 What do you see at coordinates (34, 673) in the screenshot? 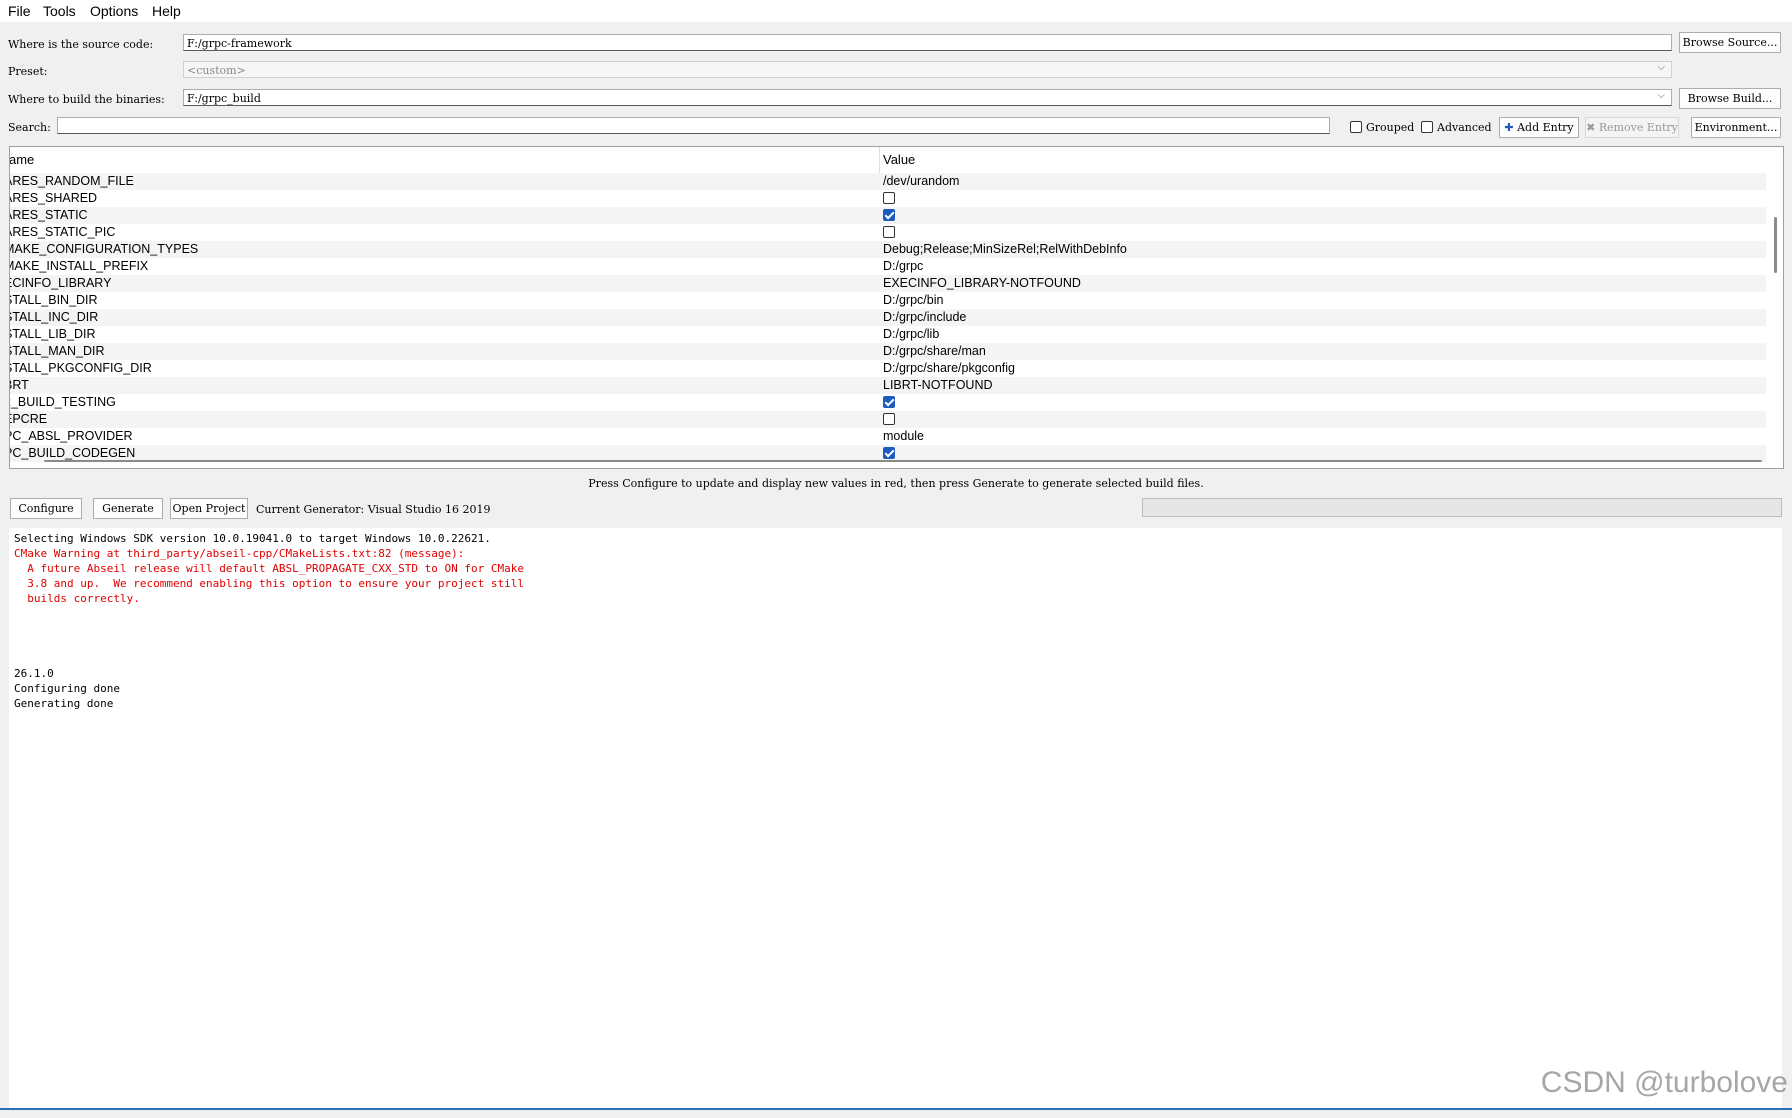
I see `log-line: 26.1.0` at bounding box center [34, 673].